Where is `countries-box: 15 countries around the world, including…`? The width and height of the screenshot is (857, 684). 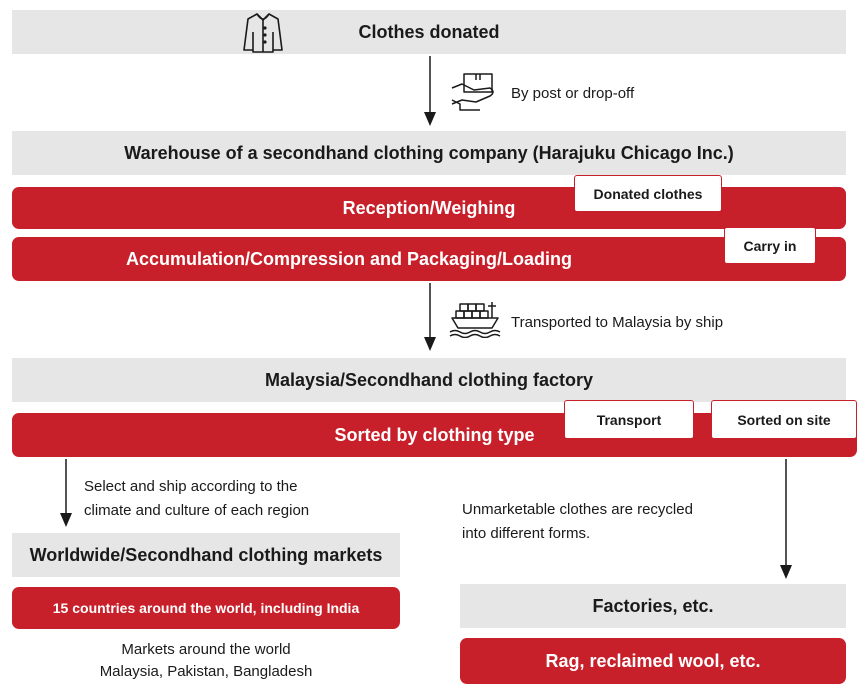
countries-box: 15 countries around the world, including… is located at coordinates (206, 608).